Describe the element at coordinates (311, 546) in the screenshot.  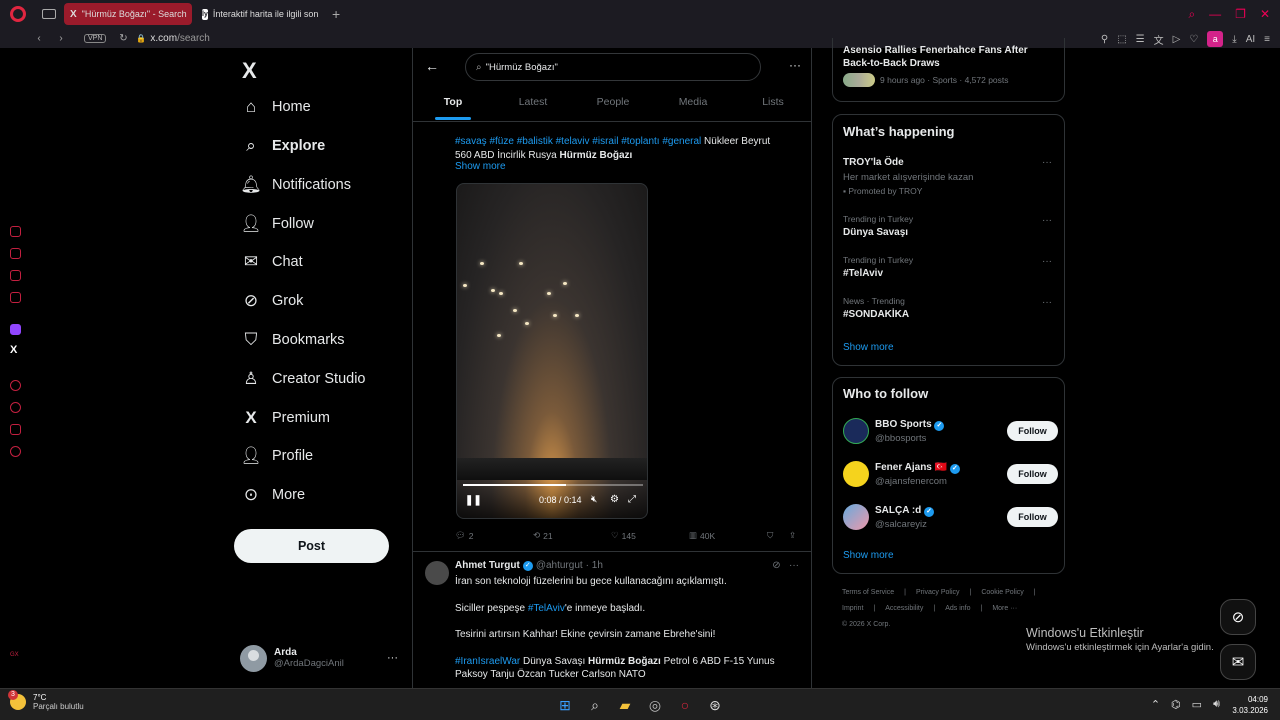
I see `post-button: Post` at that location.